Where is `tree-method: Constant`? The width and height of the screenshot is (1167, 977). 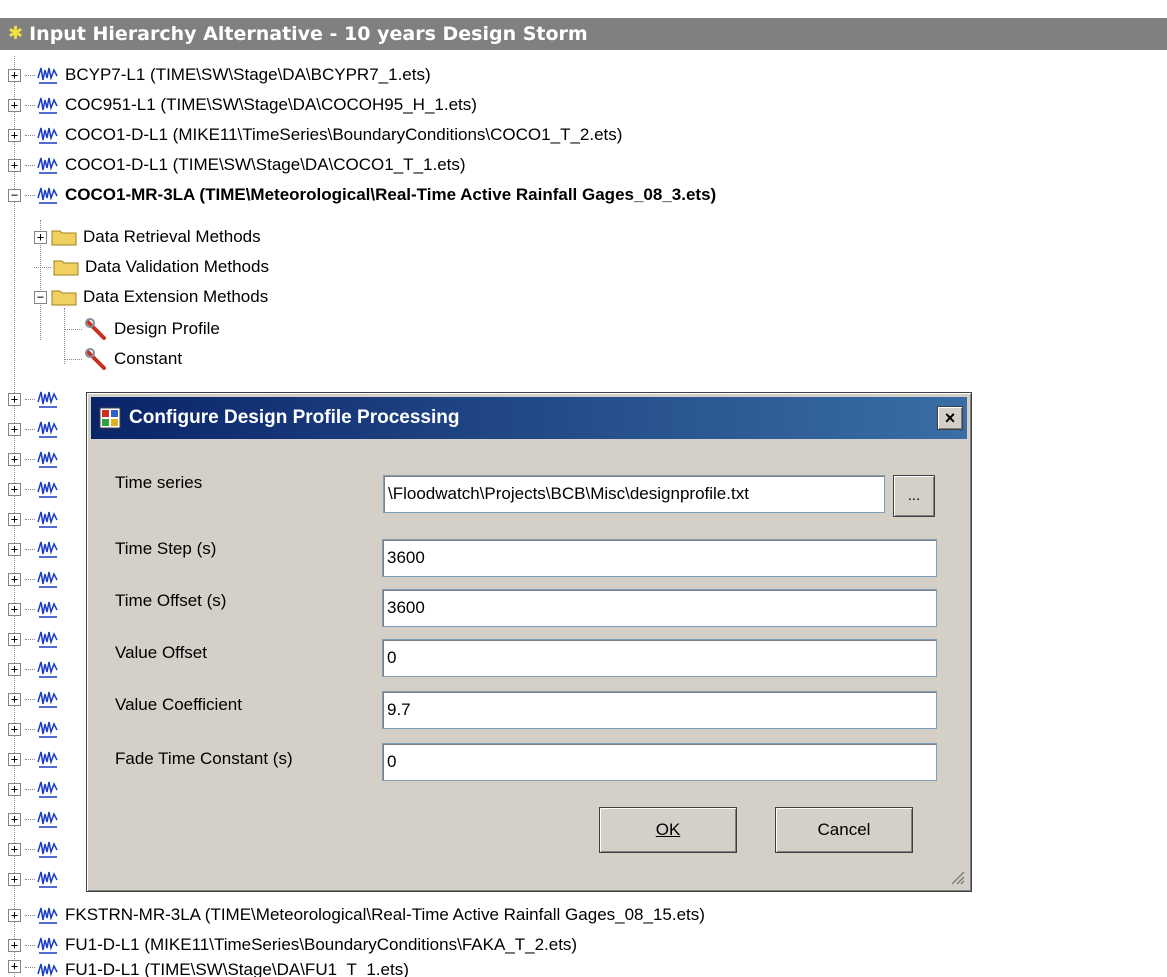 tree-method: Constant is located at coordinates (123, 359).